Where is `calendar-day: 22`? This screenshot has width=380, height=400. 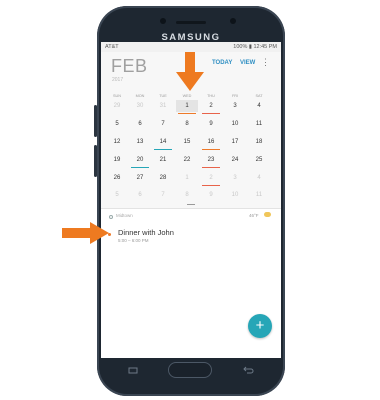
calendar-day: 22 is located at coordinates (187, 160).